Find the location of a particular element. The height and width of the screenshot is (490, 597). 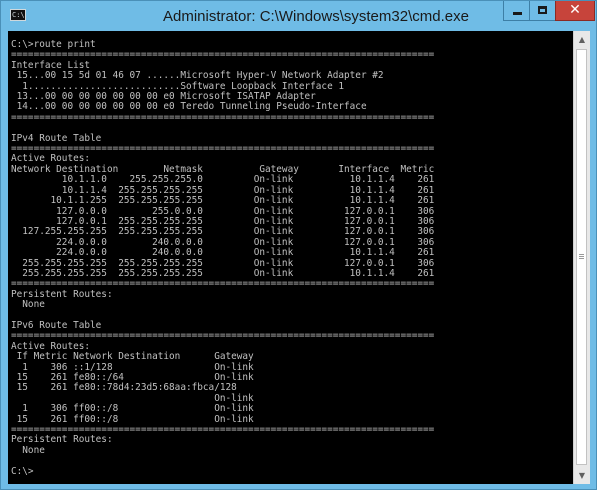

maximize-button is located at coordinates (542, 11).